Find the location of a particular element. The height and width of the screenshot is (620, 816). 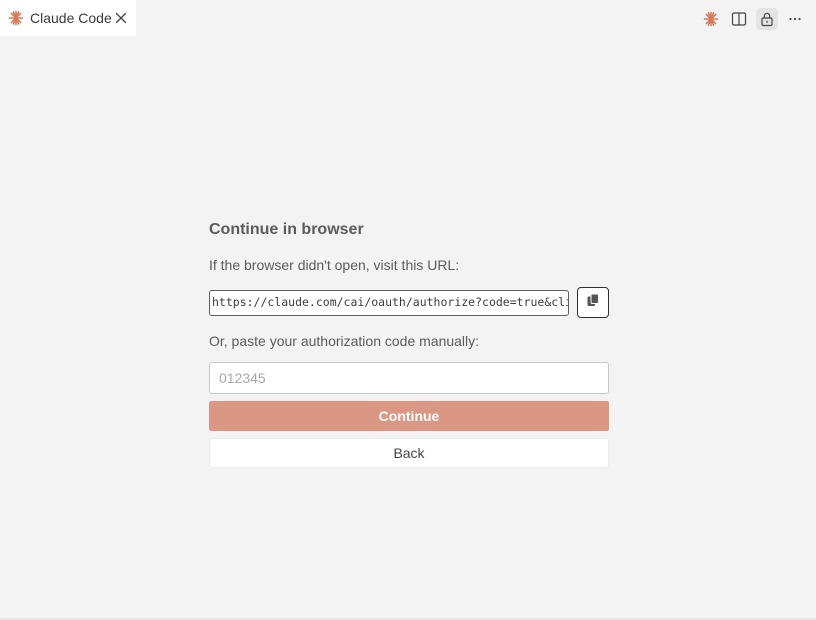

more-icon is located at coordinates (795, 19).